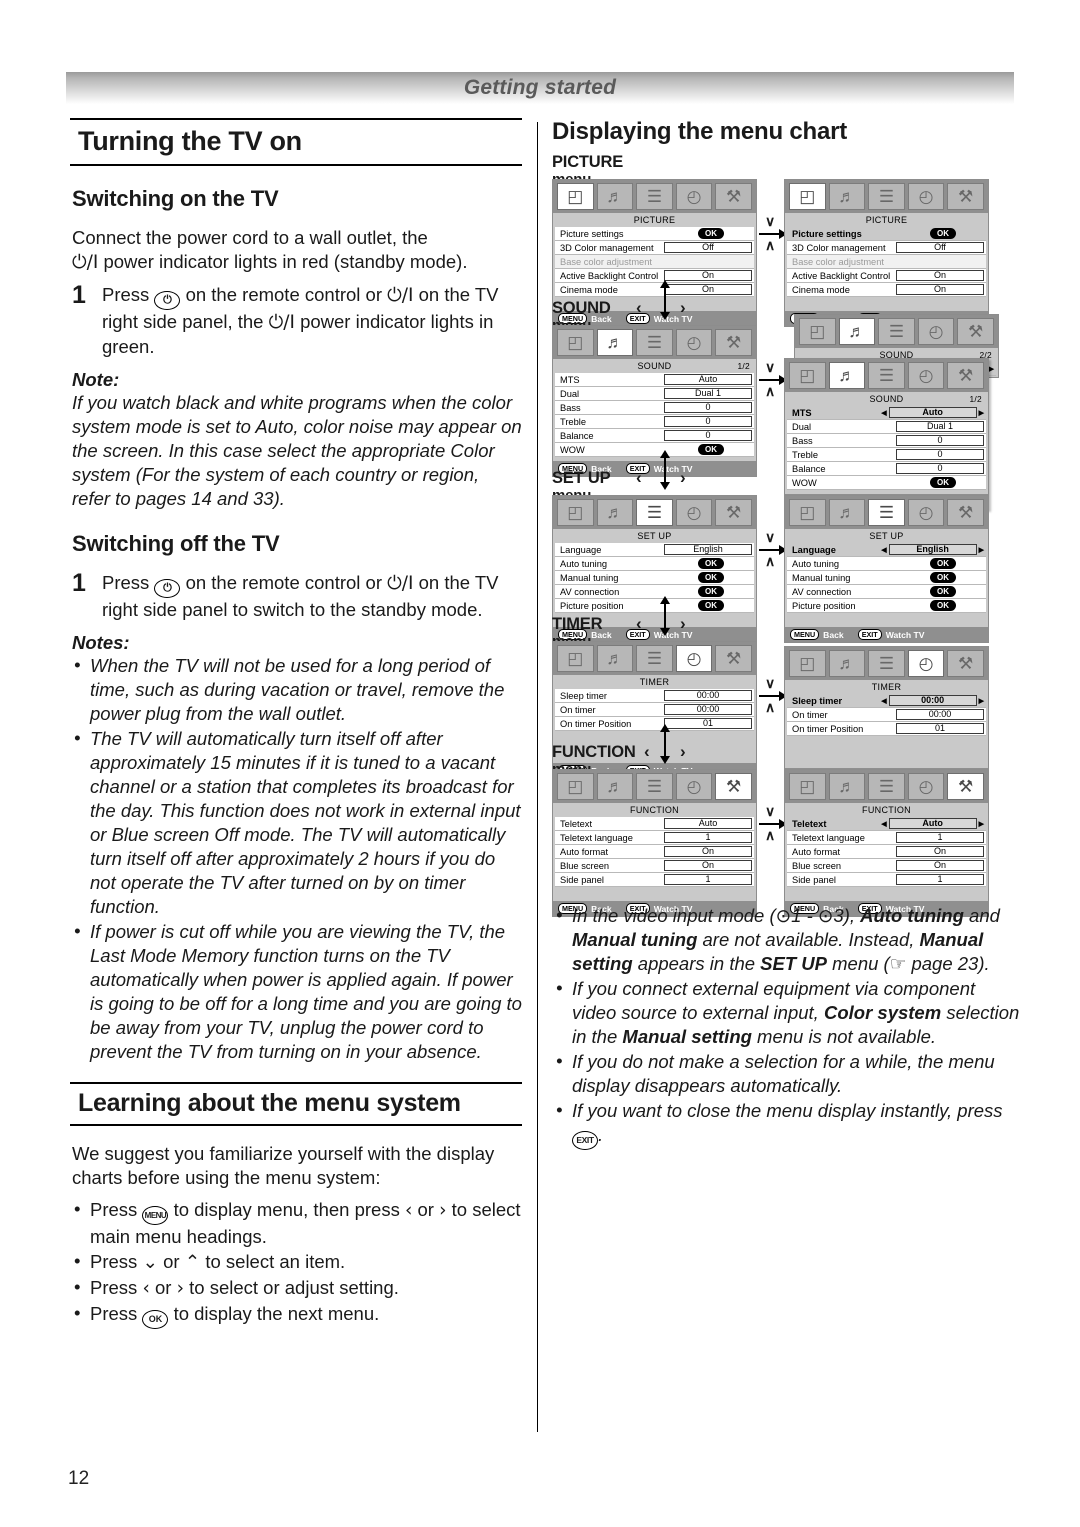 The height and width of the screenshot is (1527, 1080). What do you see at coordinates (654, 578) in the screenshot?
I see `osd-menu-row: Manual tuning OK` at bounding box center [654, 578].